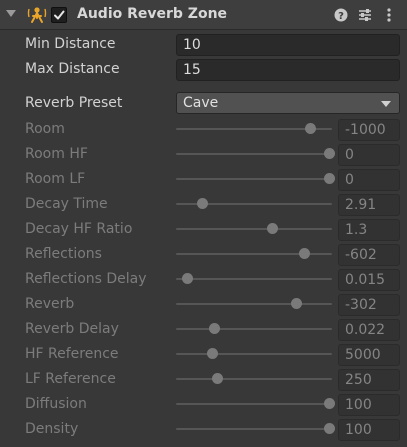 This screenshot has height=447, width=407. I want to click on reverb-preset-value: Cave, so click(201, 103).